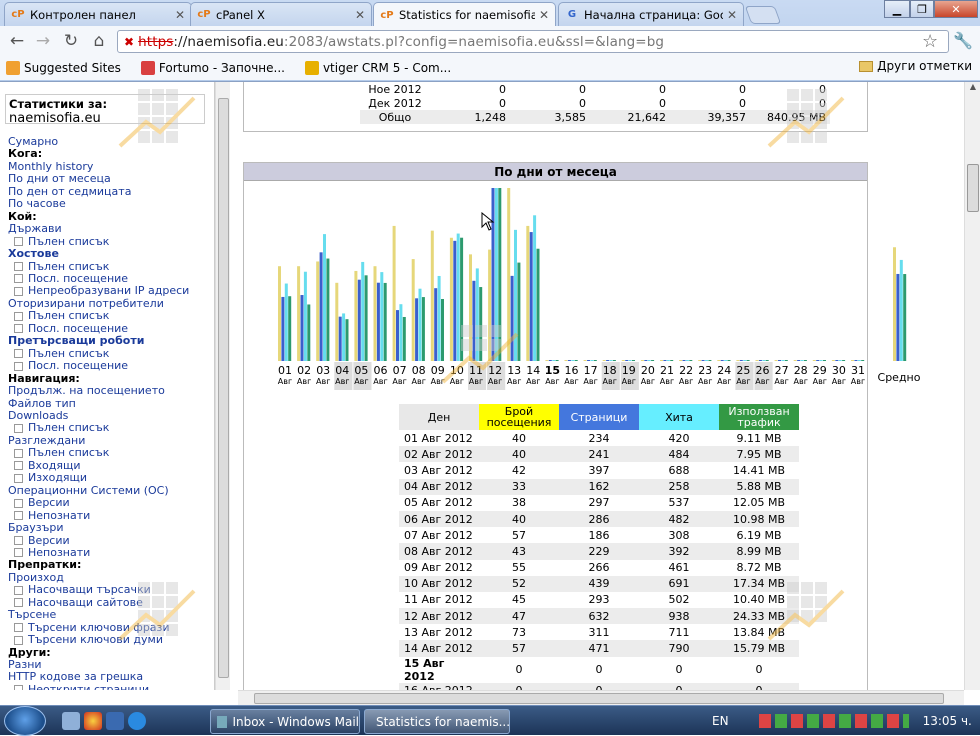  I want to click on value-cell: 258, so click(679, 486).